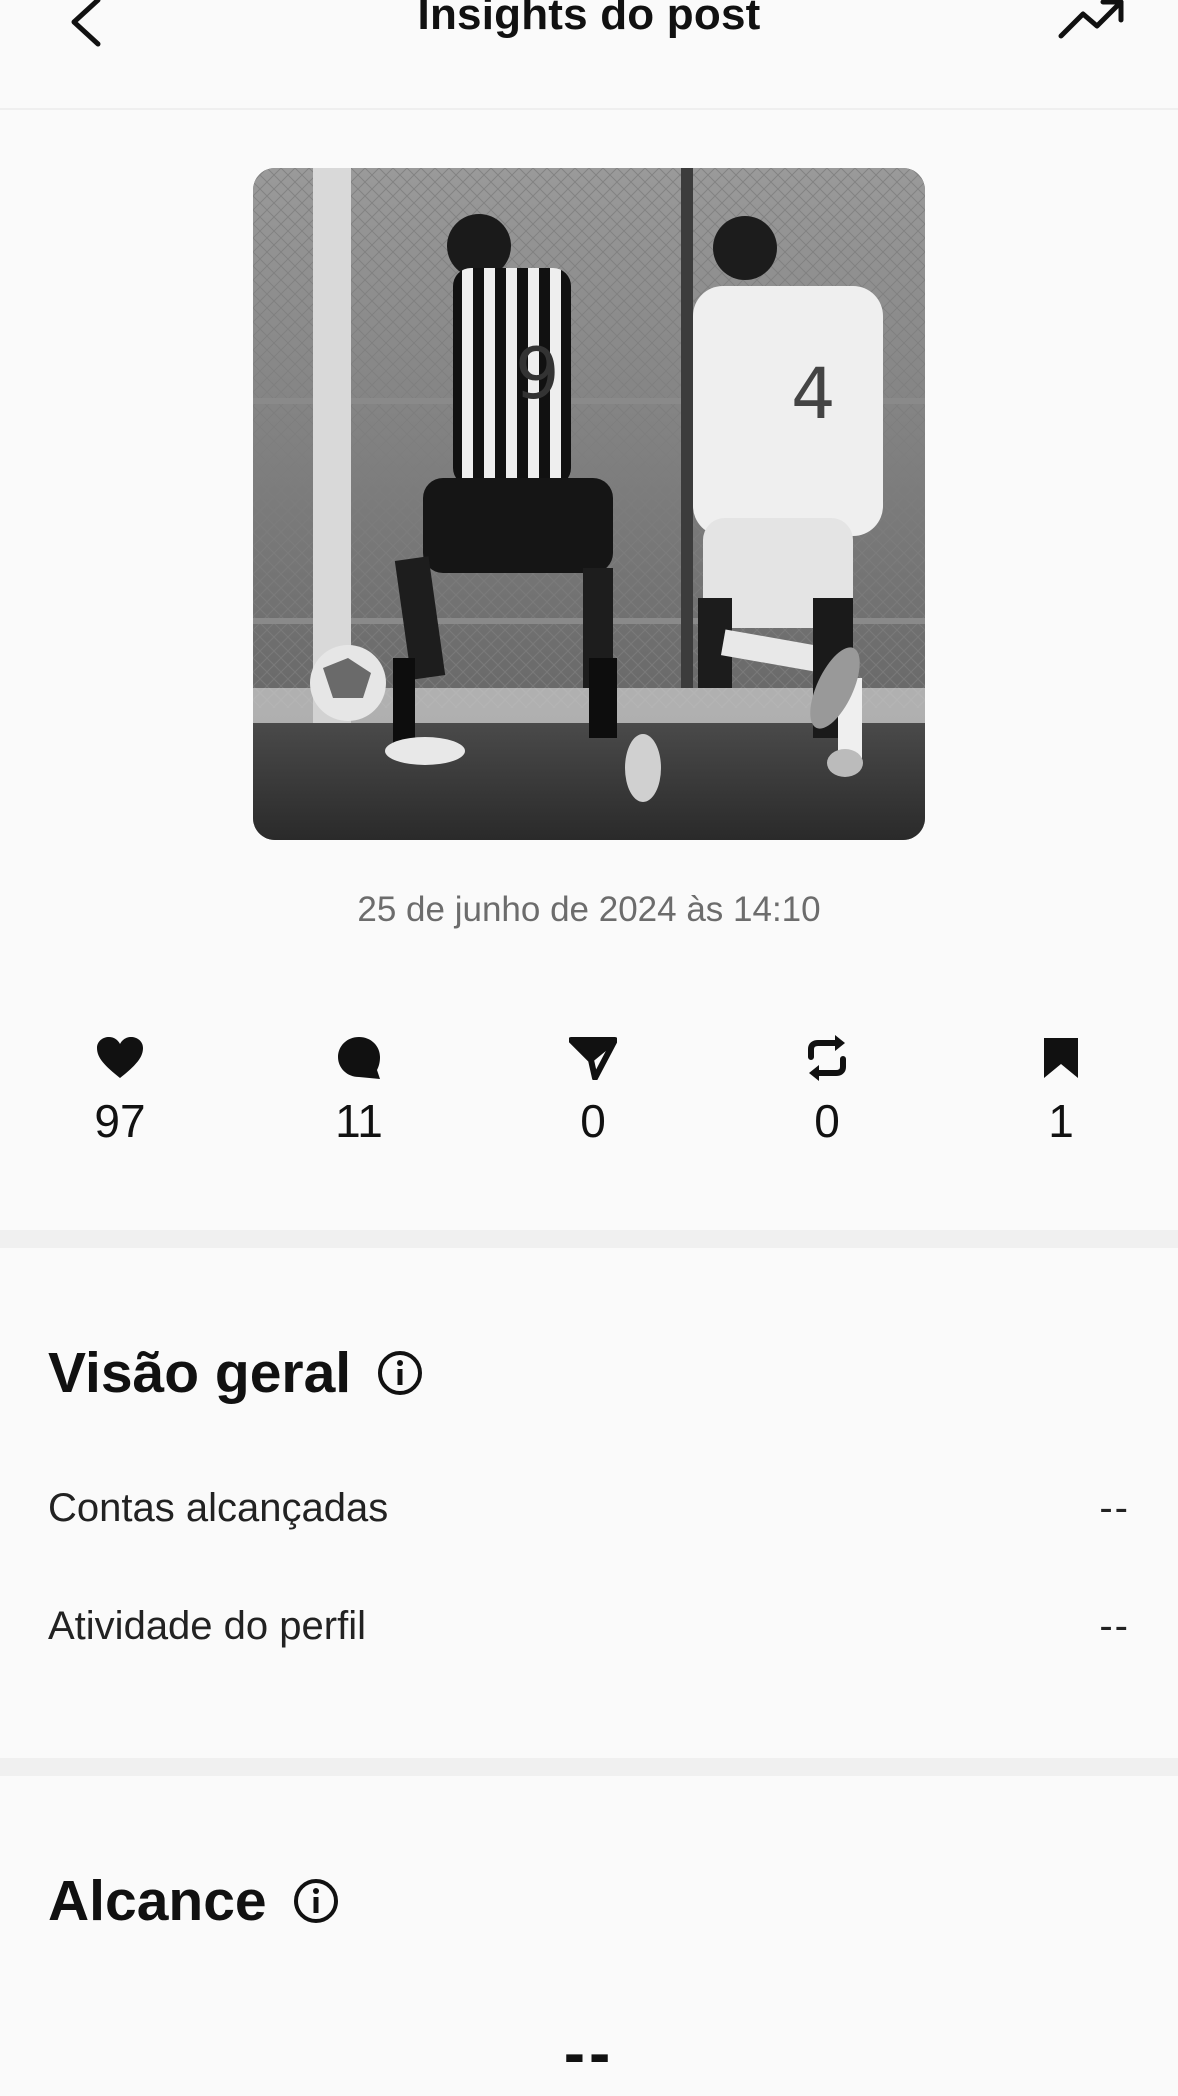  I want to click on likes-count: 97, so click(120, 1121).